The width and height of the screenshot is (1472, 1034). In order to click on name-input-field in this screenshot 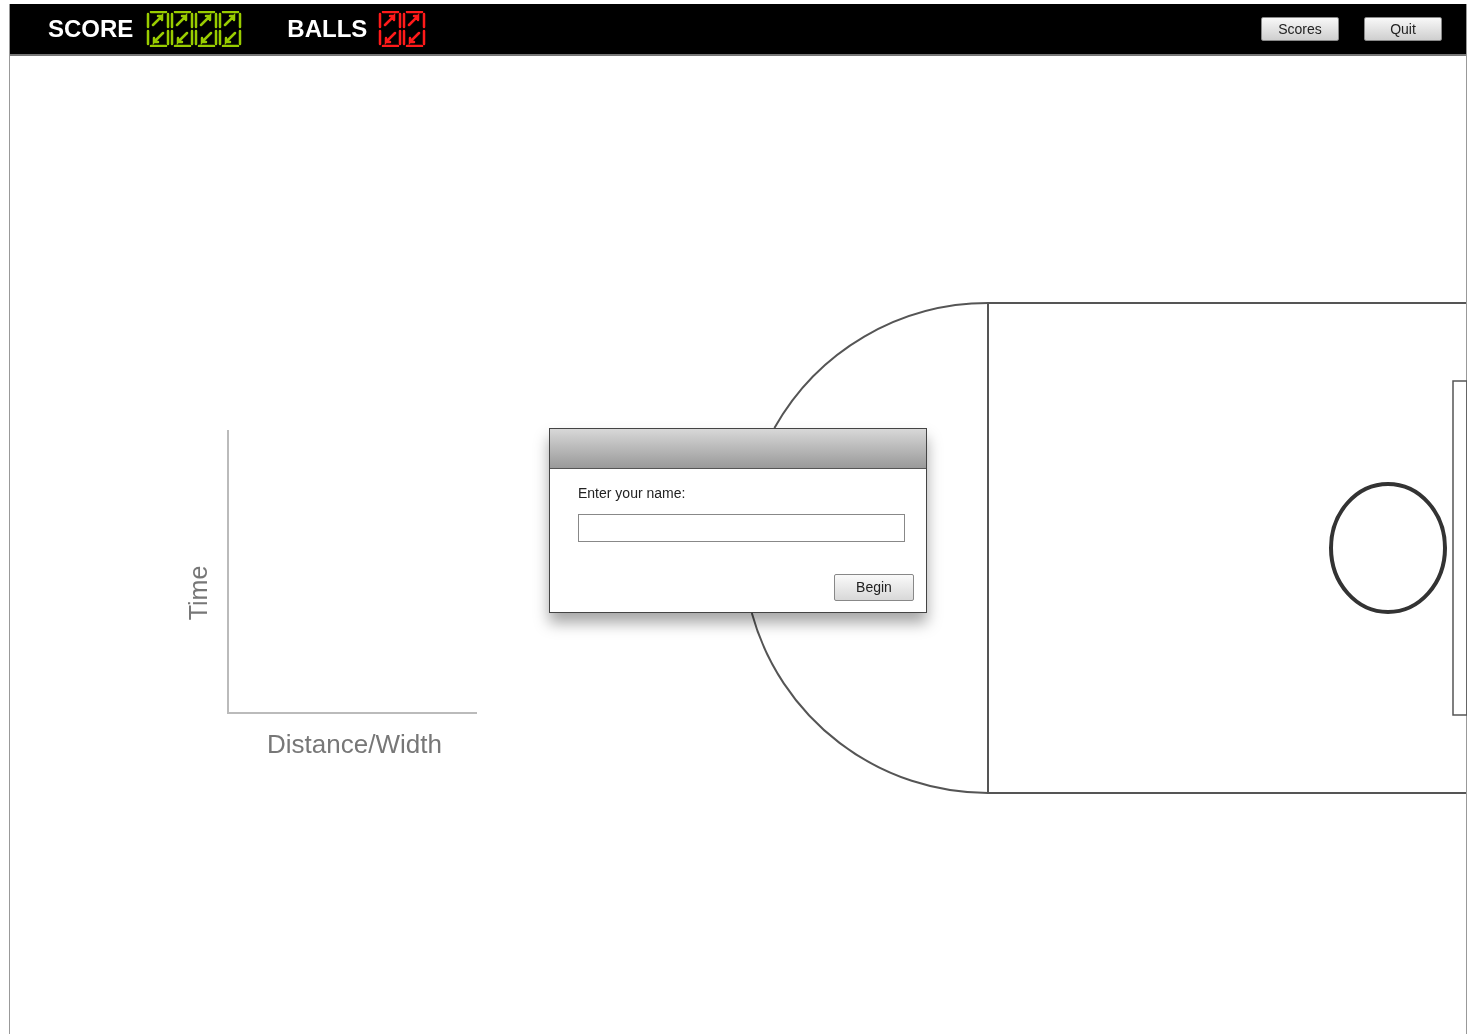, I will do `click(741, 528)`.